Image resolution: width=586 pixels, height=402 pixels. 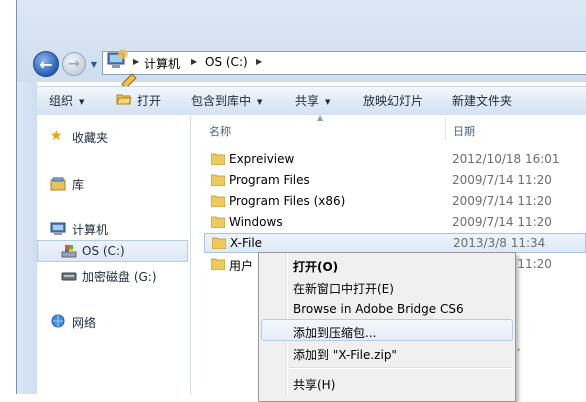 What do you see at coordinates (124, 99) in the screenshot?
I see `folder-open-icon` at bounding box center [124, 99].